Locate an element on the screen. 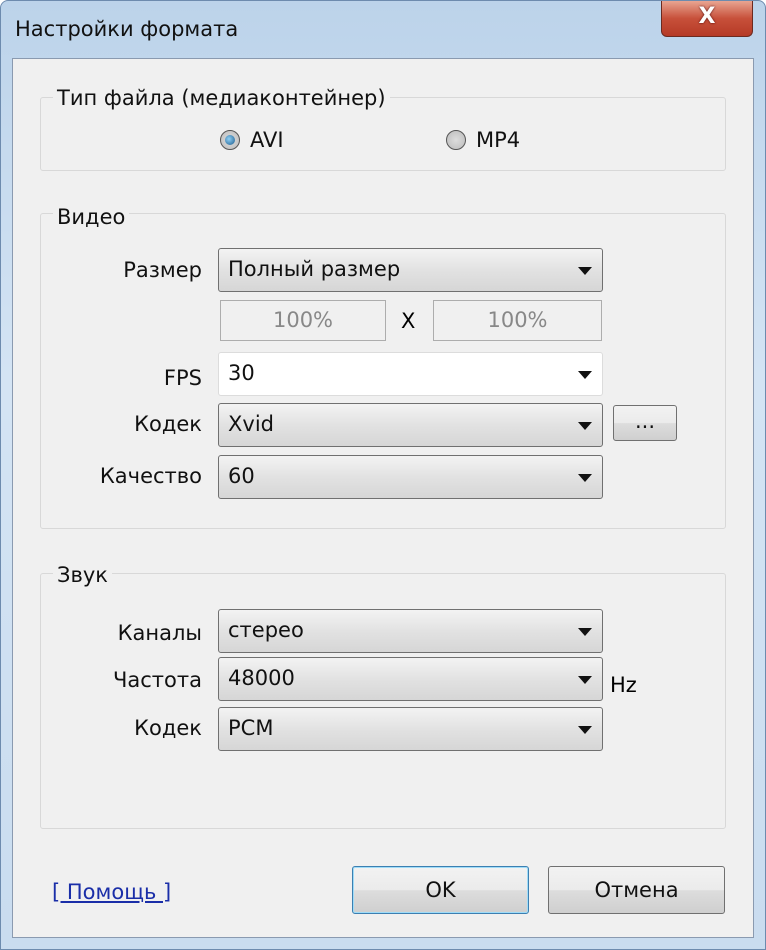 Image resolution: width=766 pixels, height=950 pixels. fps-value: 30 is located at coordinates (241, 373).